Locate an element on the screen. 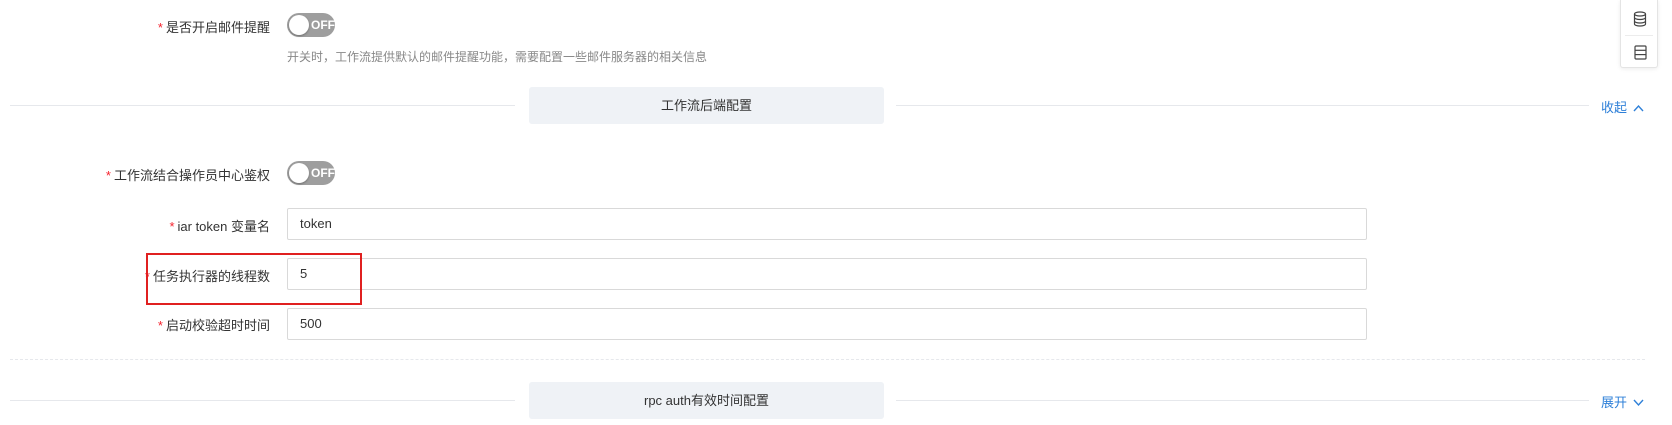  auth-switch-label-text: 工作流结合操作员中心鉴权 is located at coordinates (191, 175).